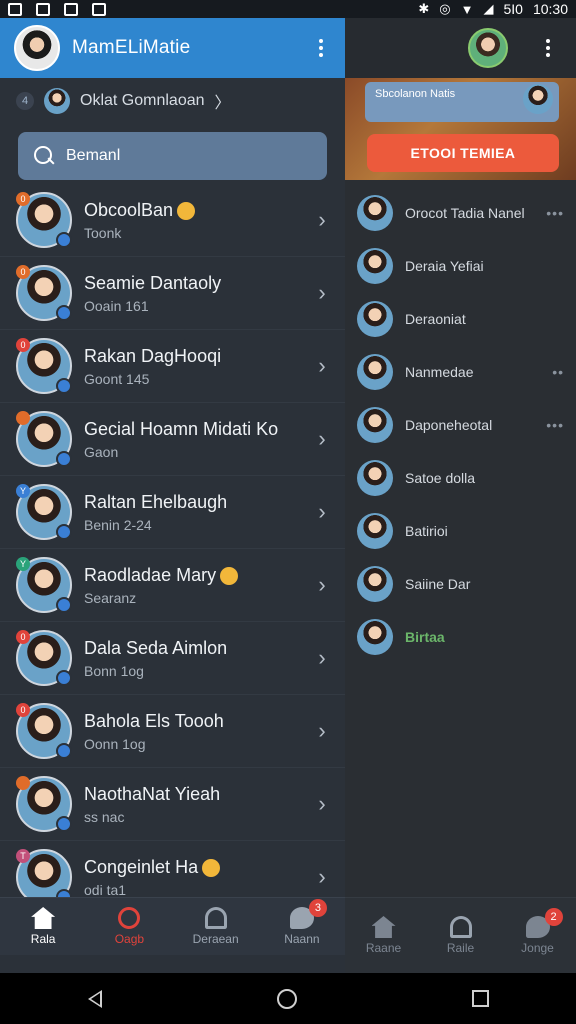 This screenshot has width=576, height=1024. What do you see at coordinates (131, 47) in the screenshot?
I see `app-title: MamELiMatie` at bounding box center [131, 47].